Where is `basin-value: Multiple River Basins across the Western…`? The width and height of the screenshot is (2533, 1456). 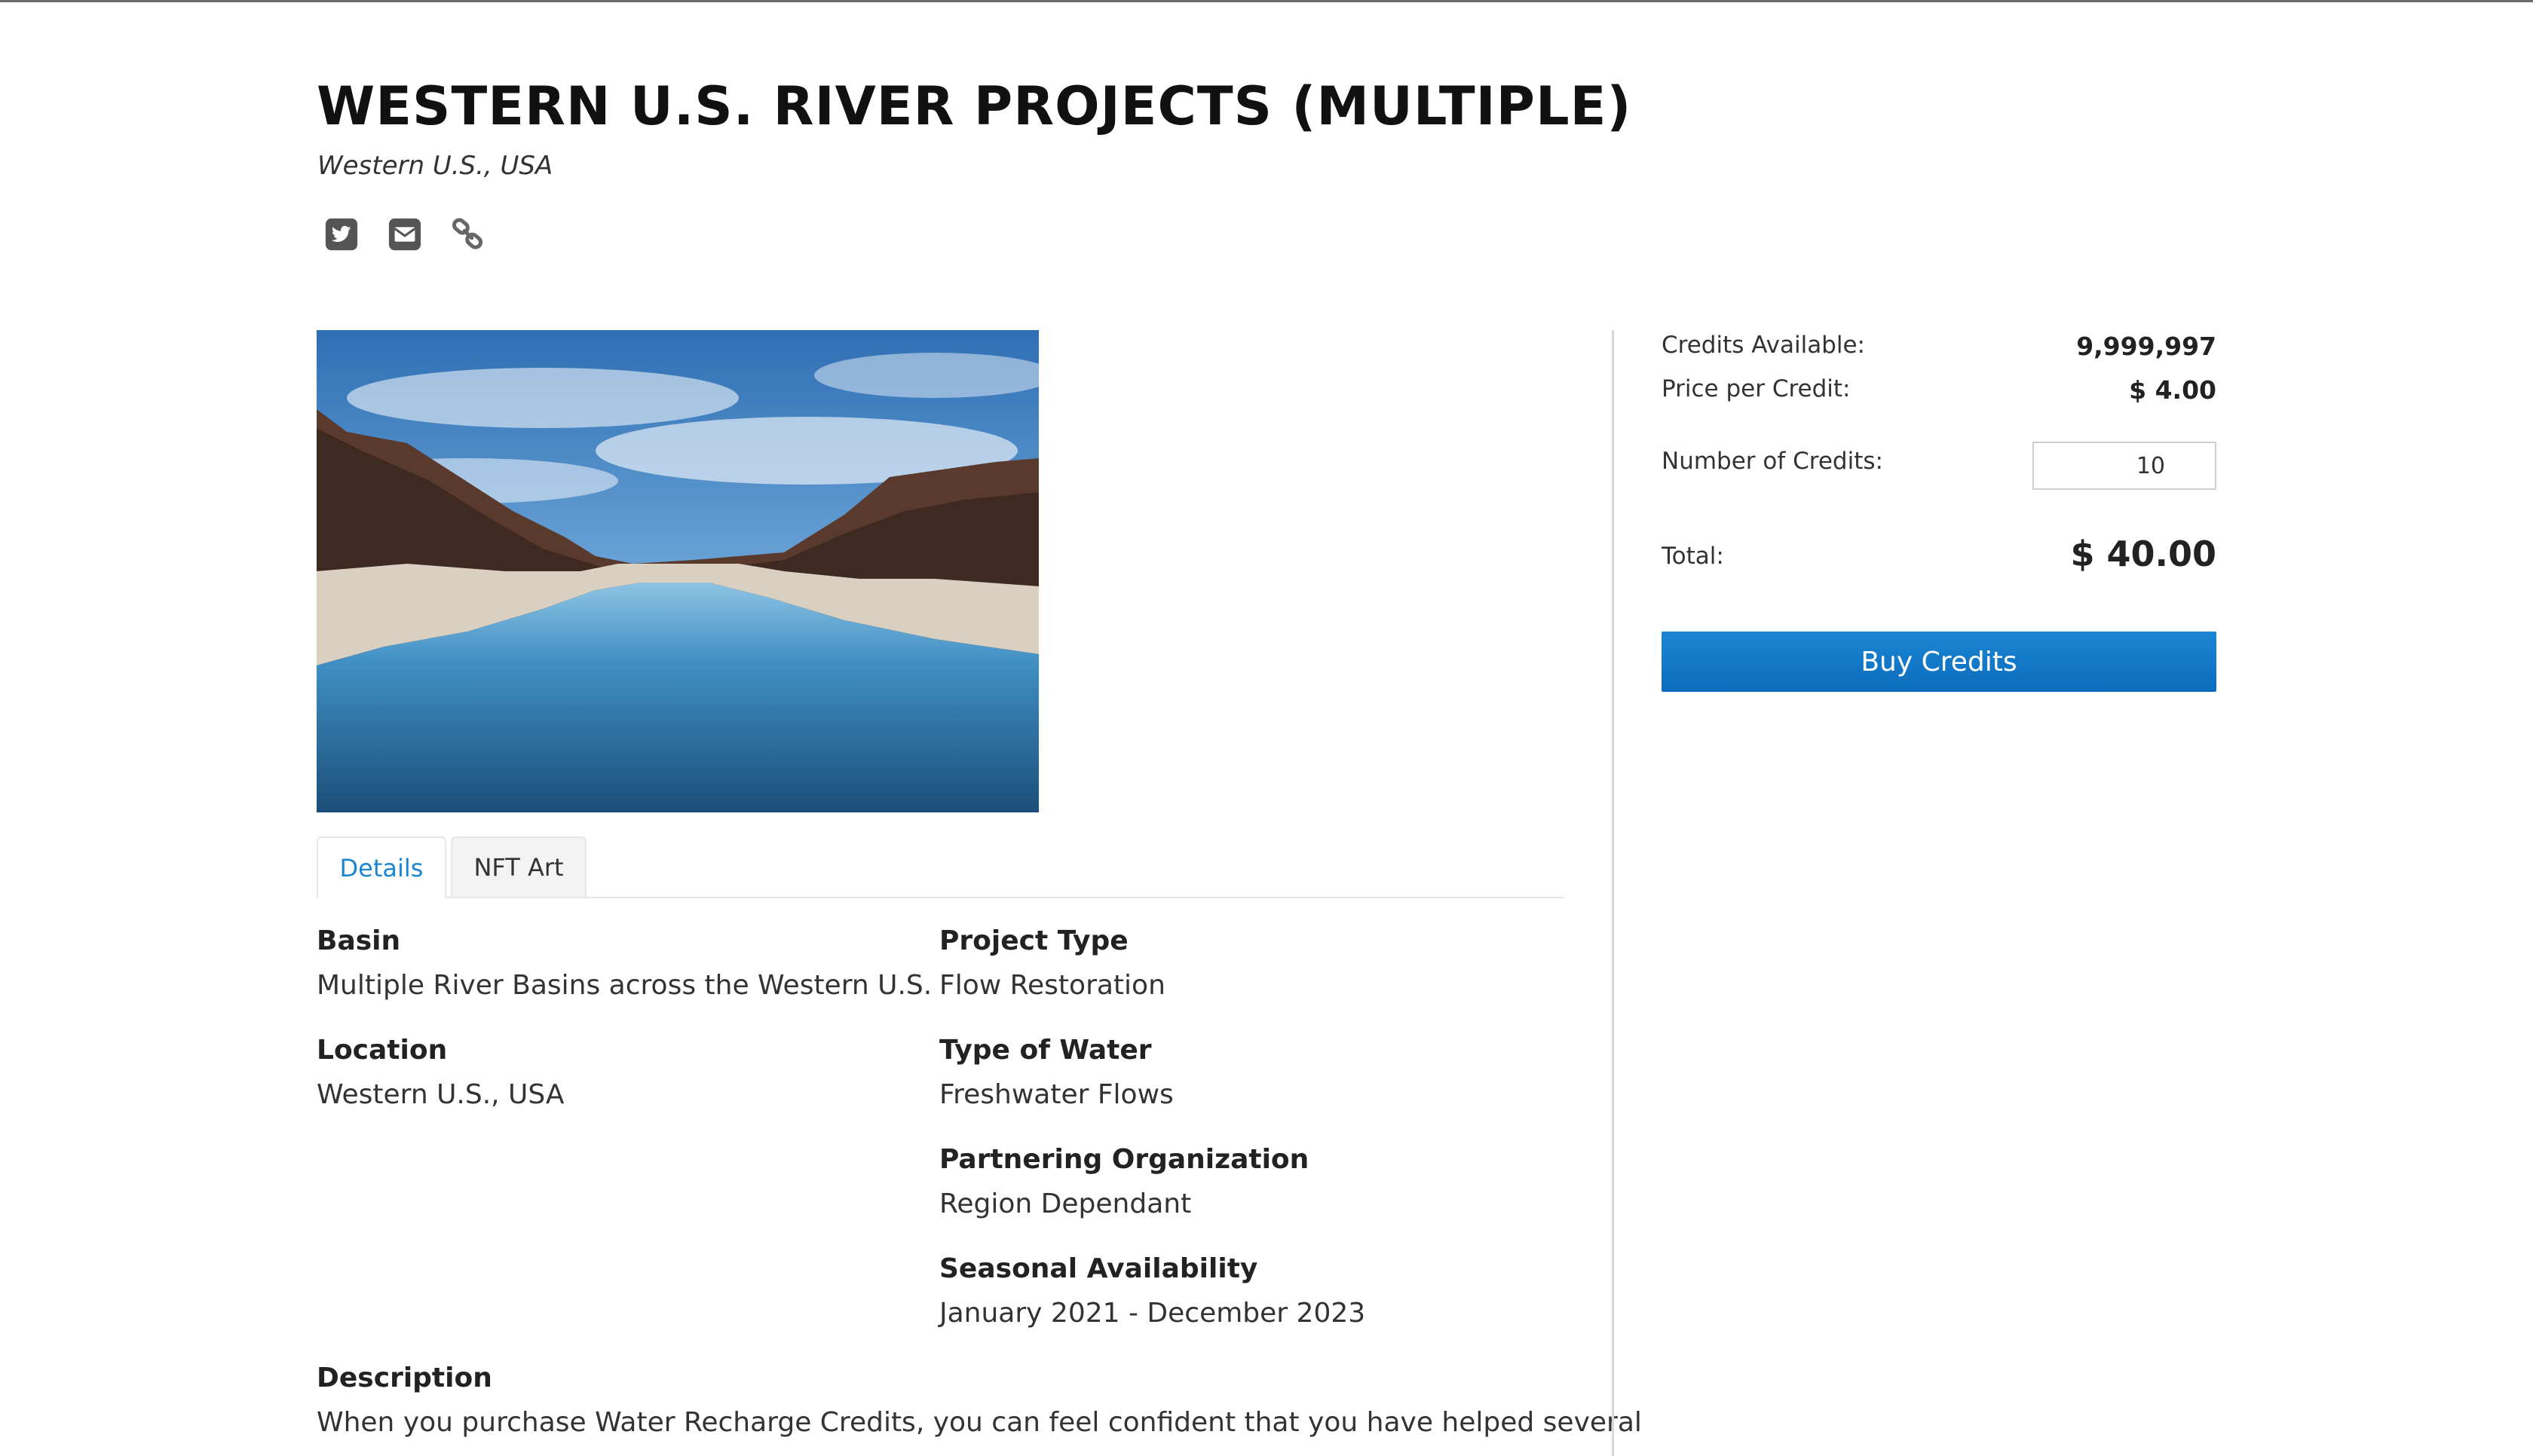 basin-value: Multiple River Basins across the Western… is located at coordinates (625, 985).